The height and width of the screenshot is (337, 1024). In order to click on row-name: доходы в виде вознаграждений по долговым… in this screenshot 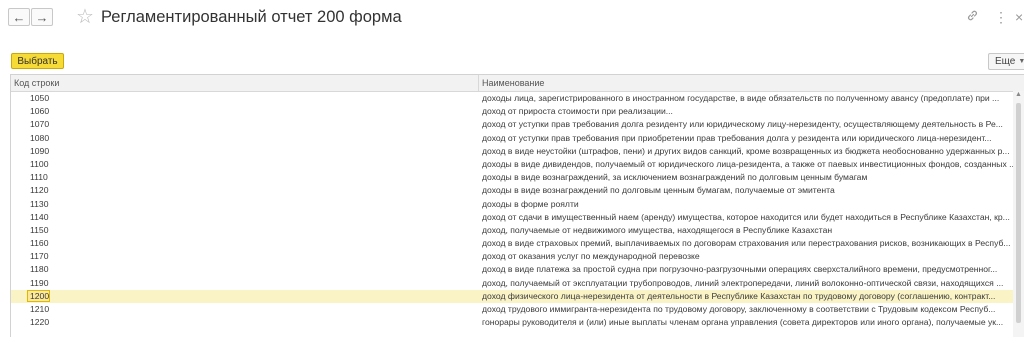, I will do `click(658, 190)`.